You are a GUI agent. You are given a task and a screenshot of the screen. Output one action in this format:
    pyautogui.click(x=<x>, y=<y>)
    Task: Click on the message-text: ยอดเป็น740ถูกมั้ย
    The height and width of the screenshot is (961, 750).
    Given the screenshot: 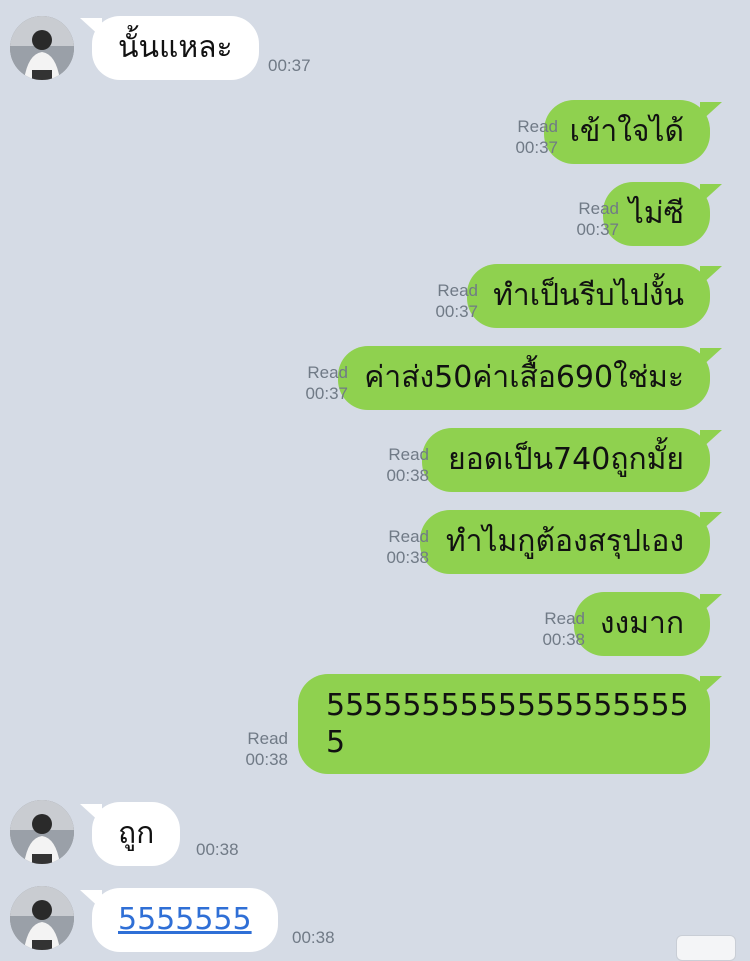 What is the action you would take?
    pyautogui.click(x=566, y=459)
    